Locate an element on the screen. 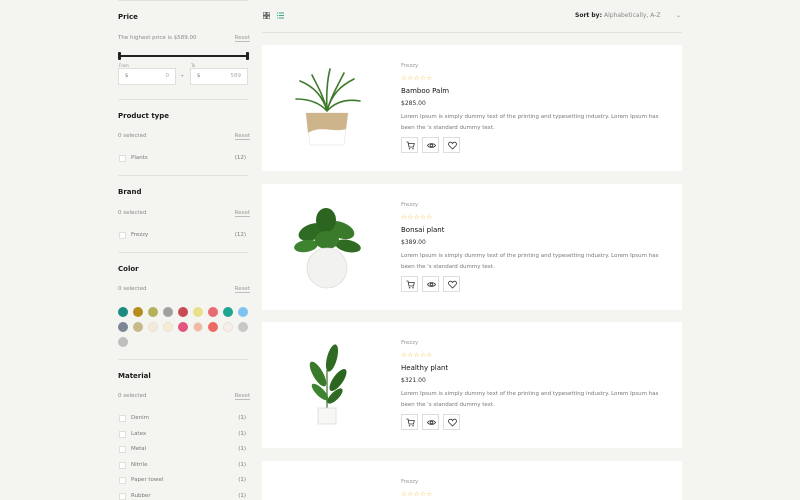 This screenshot has height=500, width=800. product-card: Frezzy ☆☆☆☆☆ is located at coordinates (472, 480).